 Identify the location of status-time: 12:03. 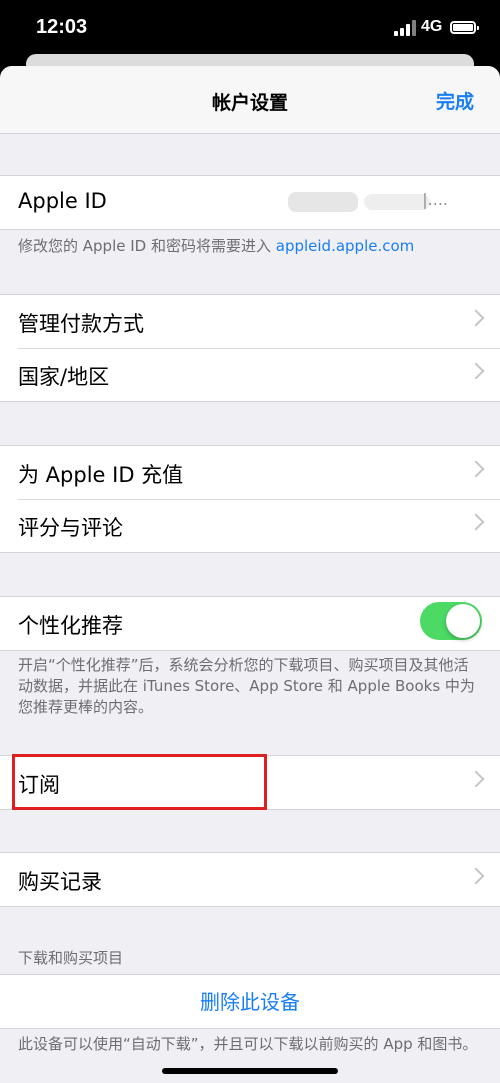
(62, 27).